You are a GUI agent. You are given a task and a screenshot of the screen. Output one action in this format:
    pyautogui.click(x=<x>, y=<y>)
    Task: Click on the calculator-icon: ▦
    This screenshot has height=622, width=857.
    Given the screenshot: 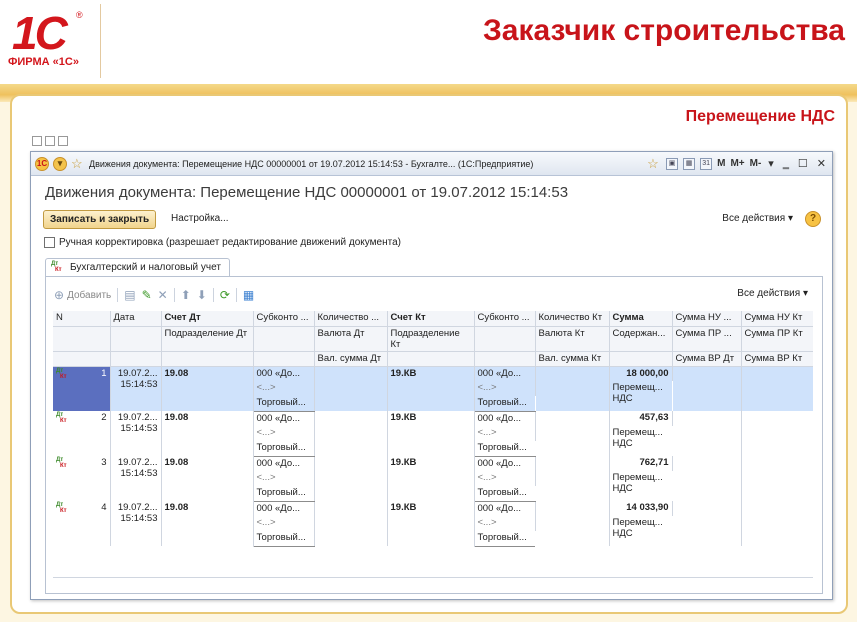 What is the action you would take?
    pyautogui.click(x=689, y=163)
    